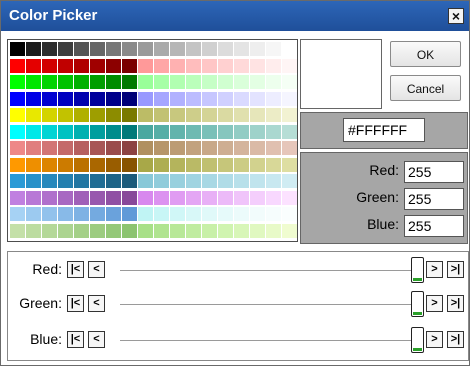  I want to click on red-prev-button: <, so click(96, 269).